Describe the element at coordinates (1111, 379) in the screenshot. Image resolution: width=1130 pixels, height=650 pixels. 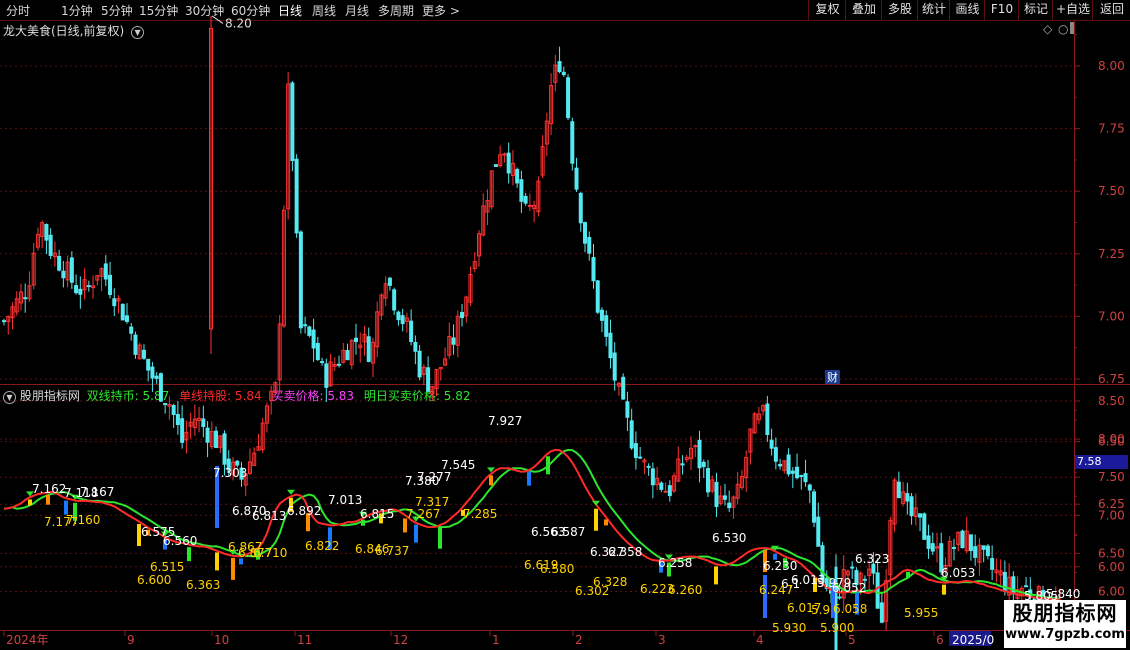
I see `y-tick-label: 6.75` at that location.